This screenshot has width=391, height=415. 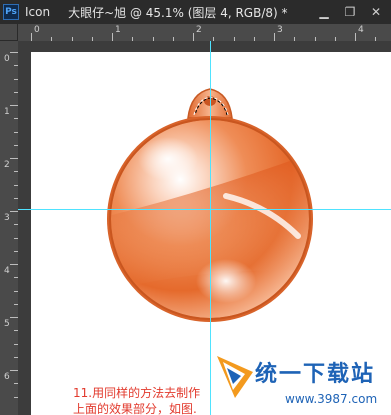 What do you see at coordinates (7, 377) in the screenshot?
I see `ruler-tick-label: 6` at bounding box center [7, 377].